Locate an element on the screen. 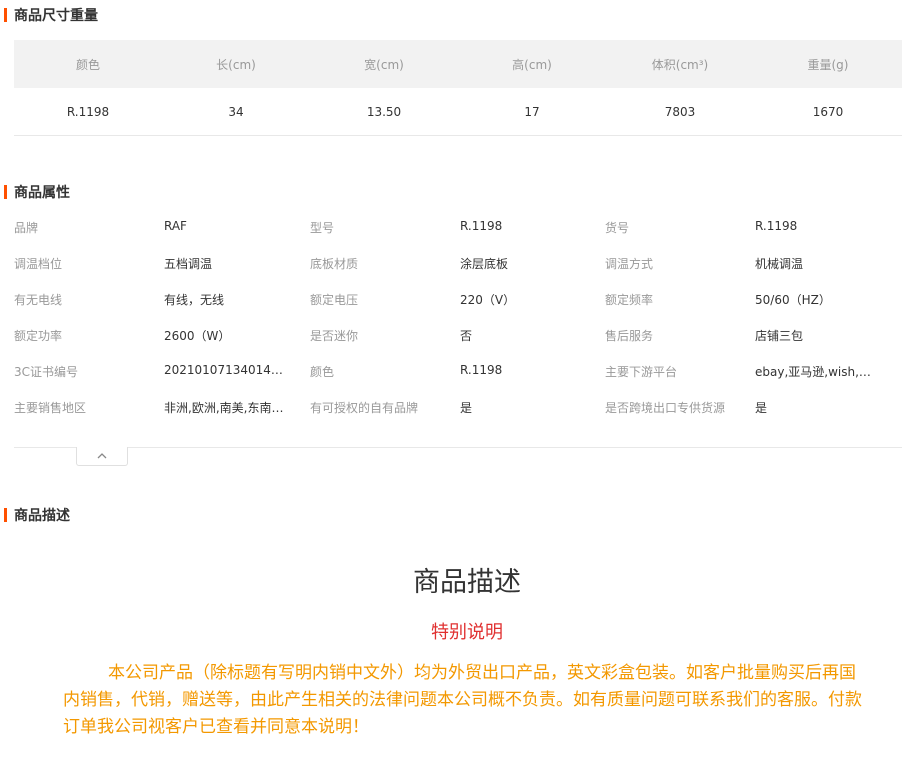 The height and width of the screenshot is (758, 904). attr-key: 调温方式 is located at coordinates (629, 264).